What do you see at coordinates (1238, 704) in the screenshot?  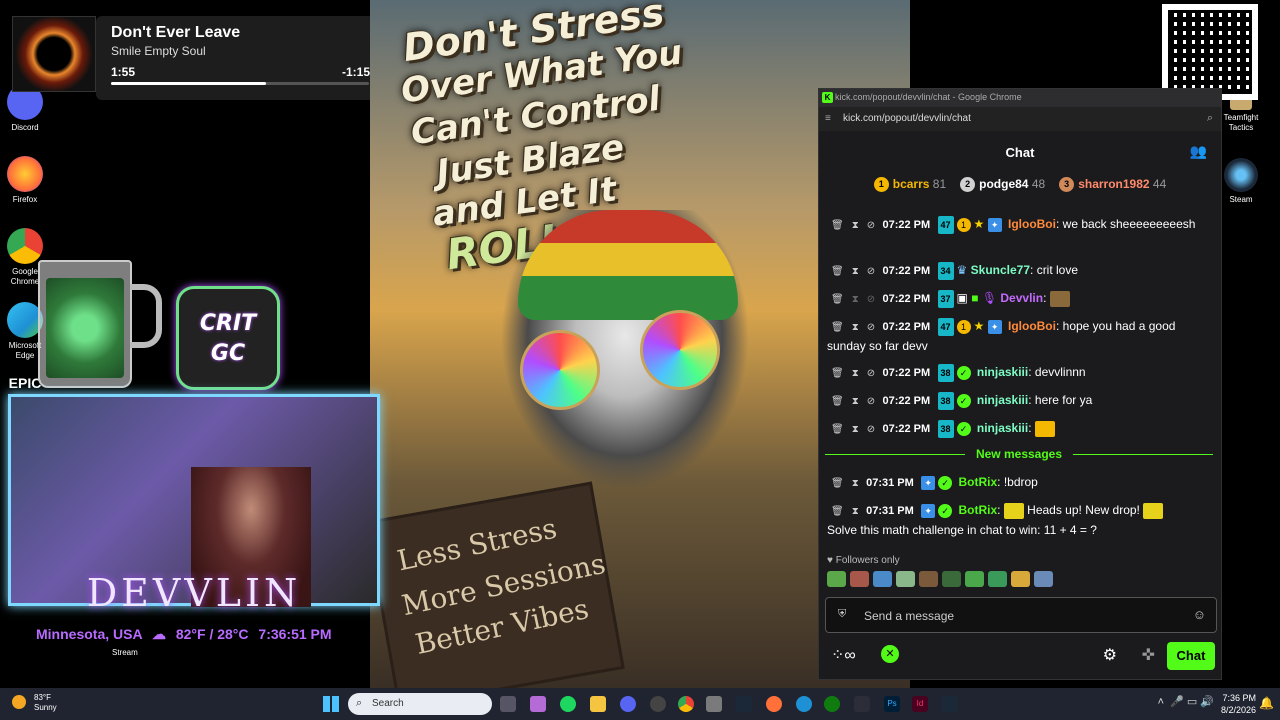 I see `taskbar-clock: 7:36 PM 8/2/2026` at bounding box center [1238, 704].